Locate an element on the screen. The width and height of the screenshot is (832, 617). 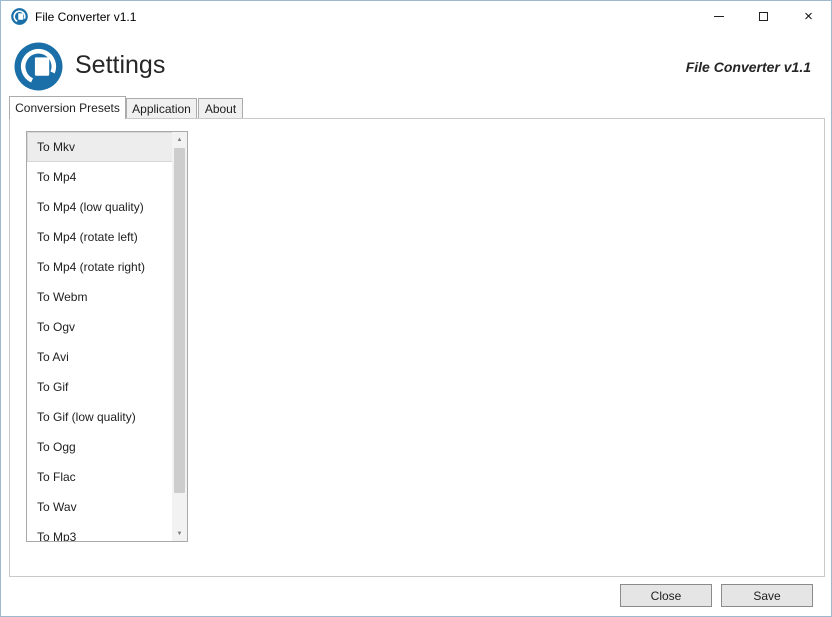
minimize-button is located at coordinates (718, 16).